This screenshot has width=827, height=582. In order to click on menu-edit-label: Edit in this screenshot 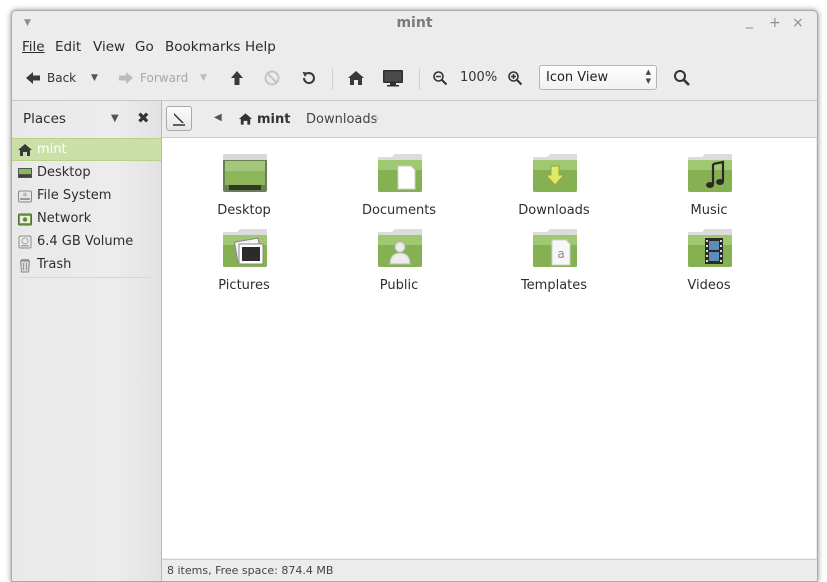, I will do `click(68, 47)`.